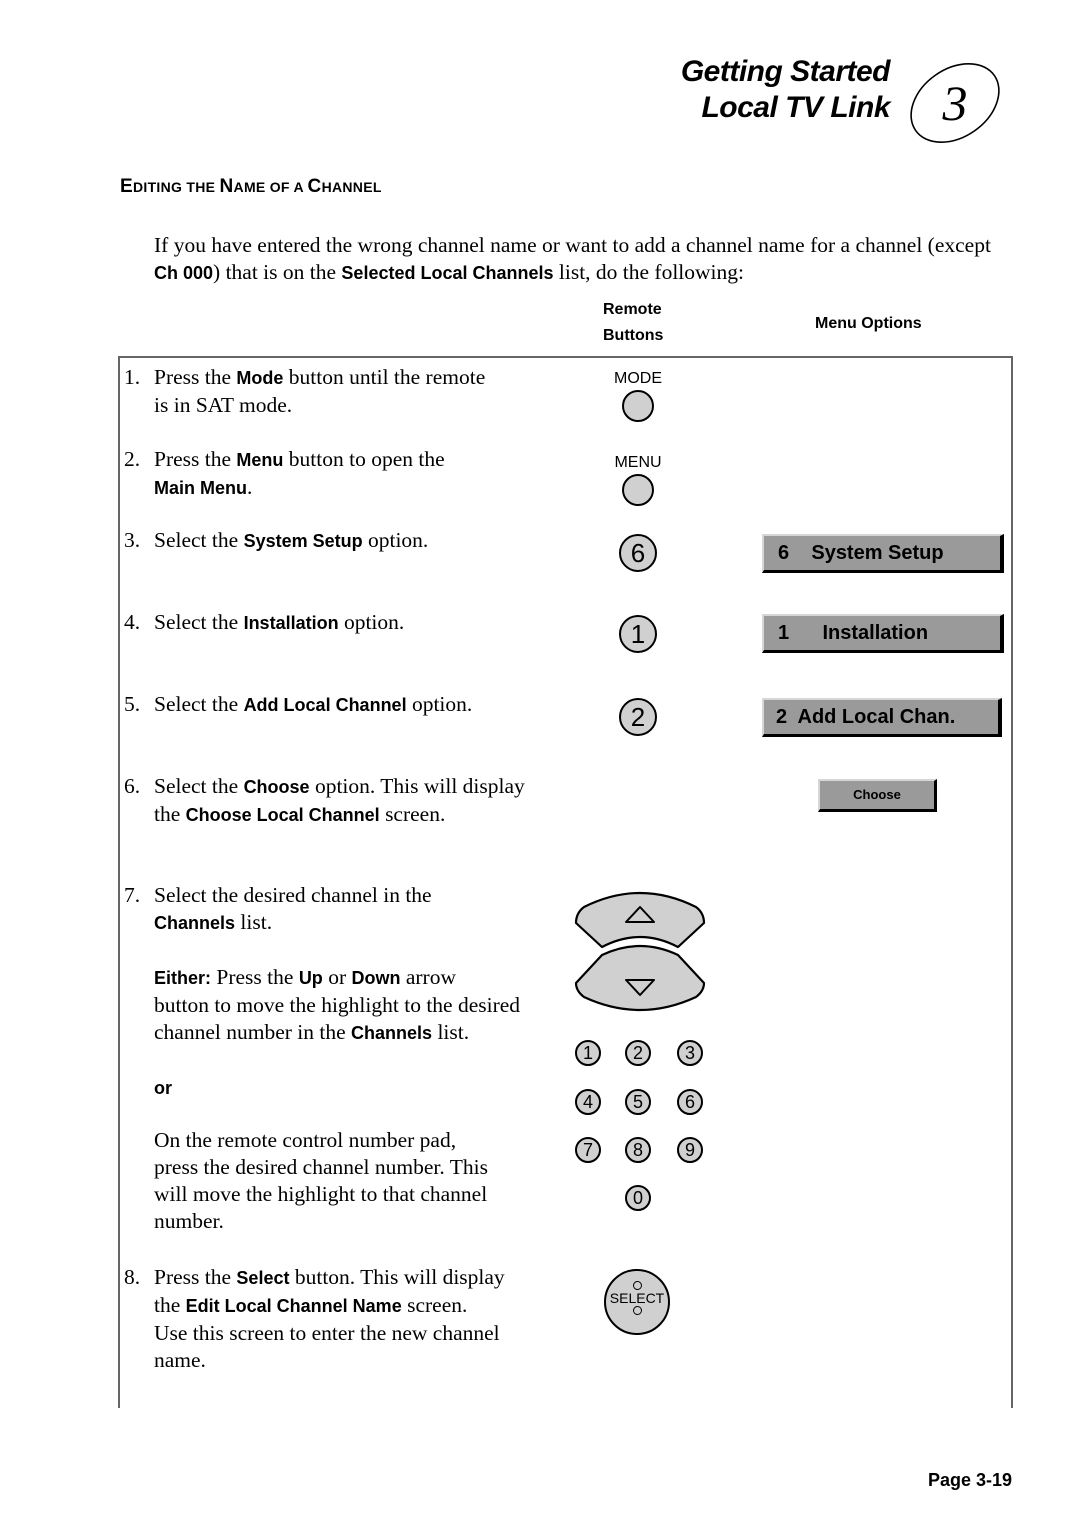 The height and width of the screenshot is (1526, 1080). I want to click on step-7-or: or, so click(163, 1088).